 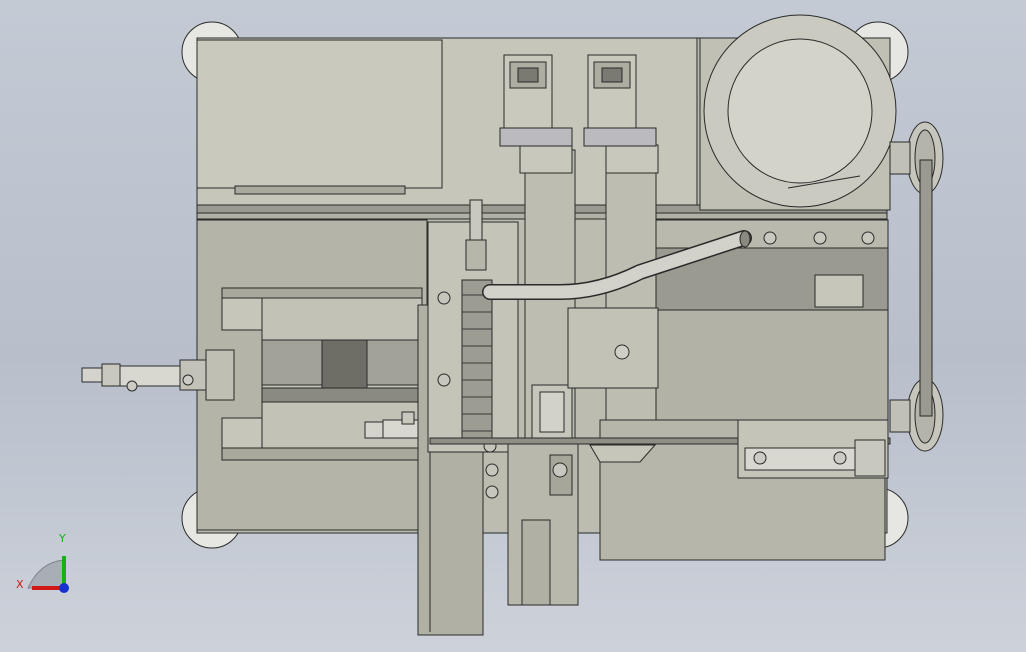 I want to click on triad-base, so click(x=46, y=574).